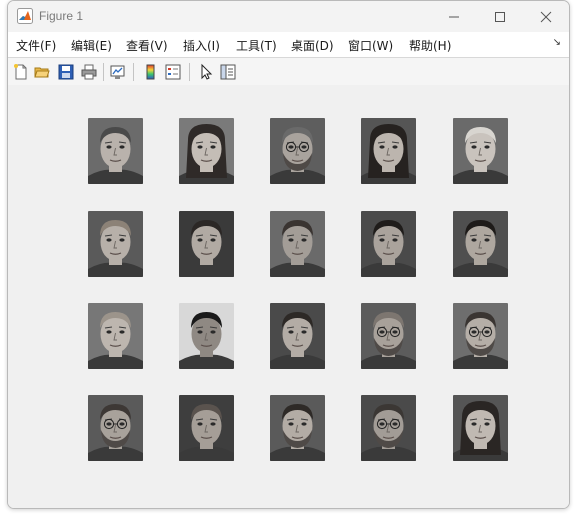 This screenshot has height=514, width=576. I want to click on menu-tools: 工具(T), so click(256, 45).